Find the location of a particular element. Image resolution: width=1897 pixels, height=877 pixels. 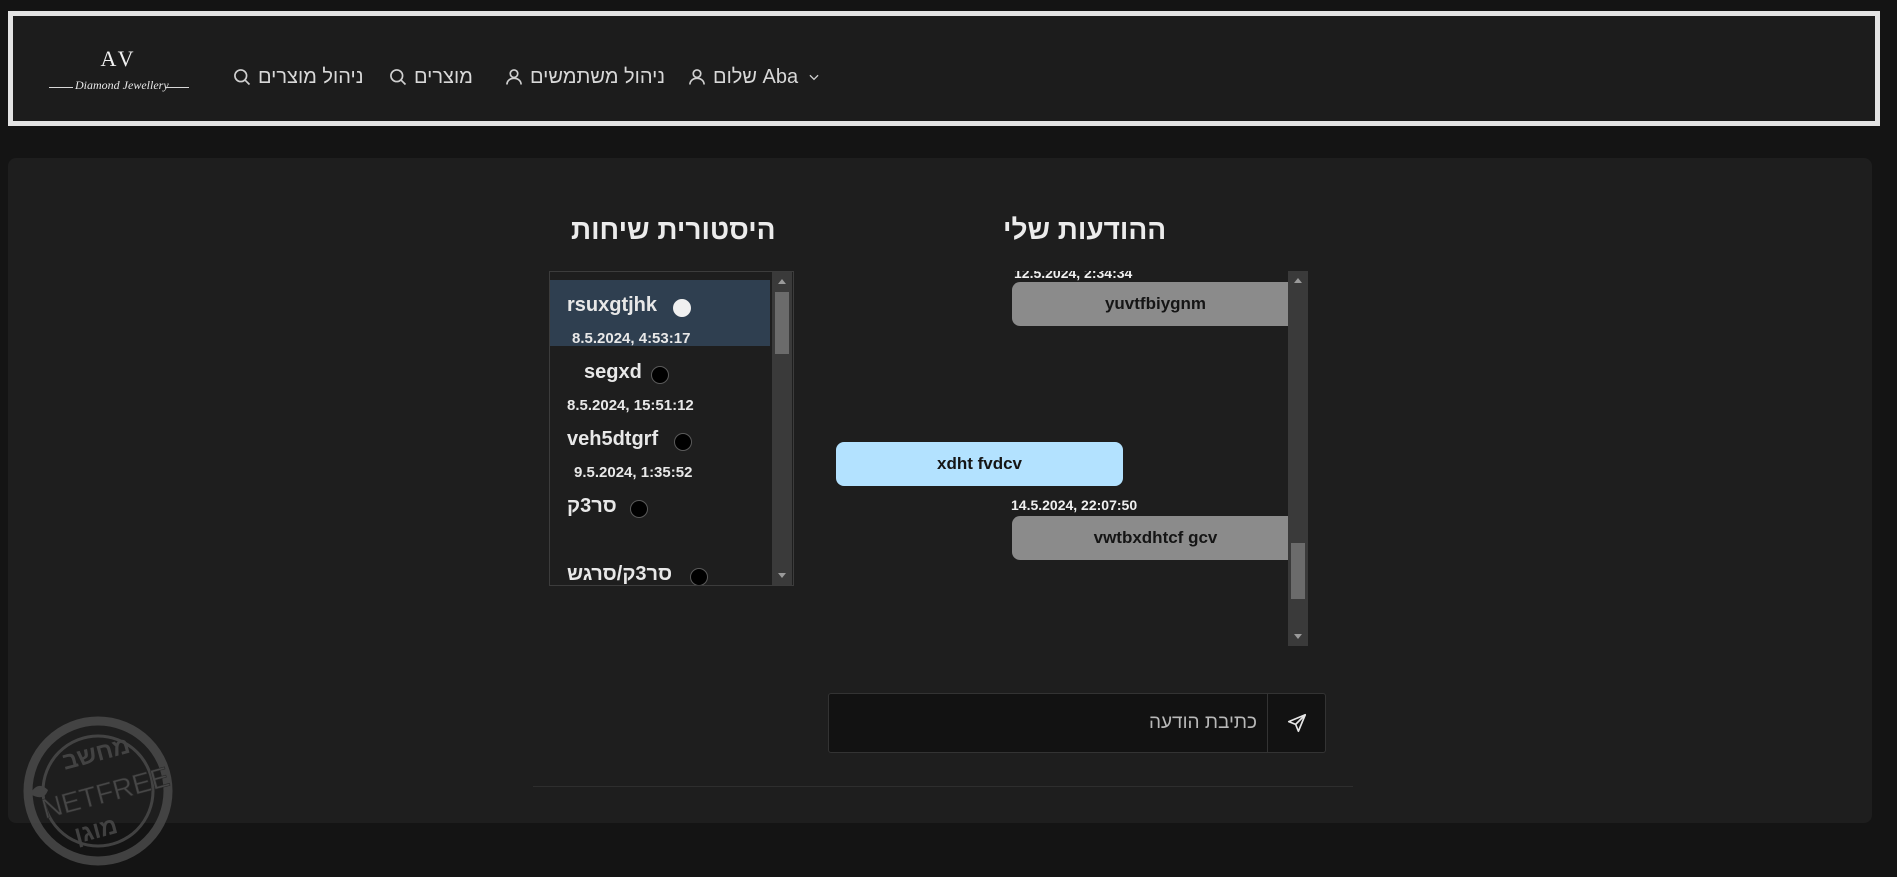

netfree-stamp-logo: מחשב NETFREE מוגן is located at coordinates (98, 791).